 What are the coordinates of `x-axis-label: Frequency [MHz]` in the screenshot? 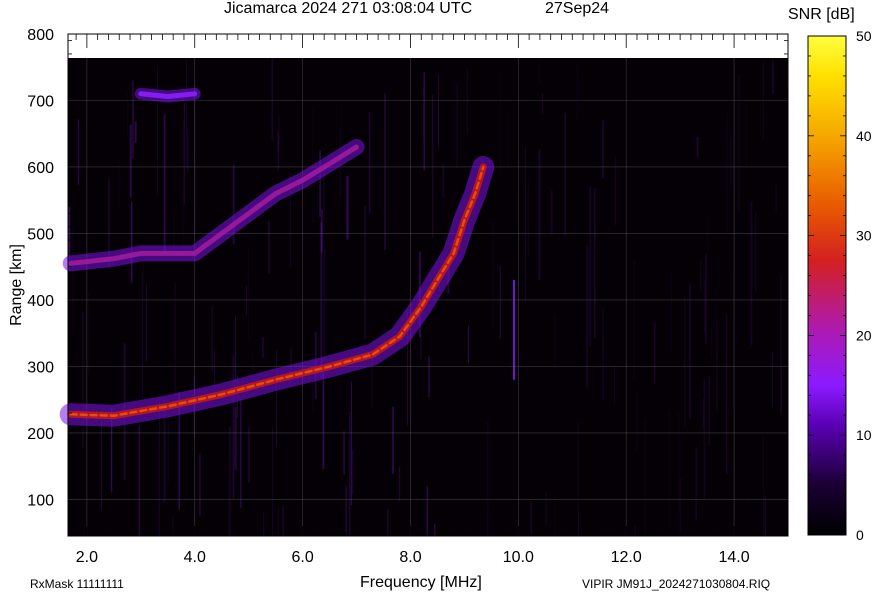 It's located at (421, 582).